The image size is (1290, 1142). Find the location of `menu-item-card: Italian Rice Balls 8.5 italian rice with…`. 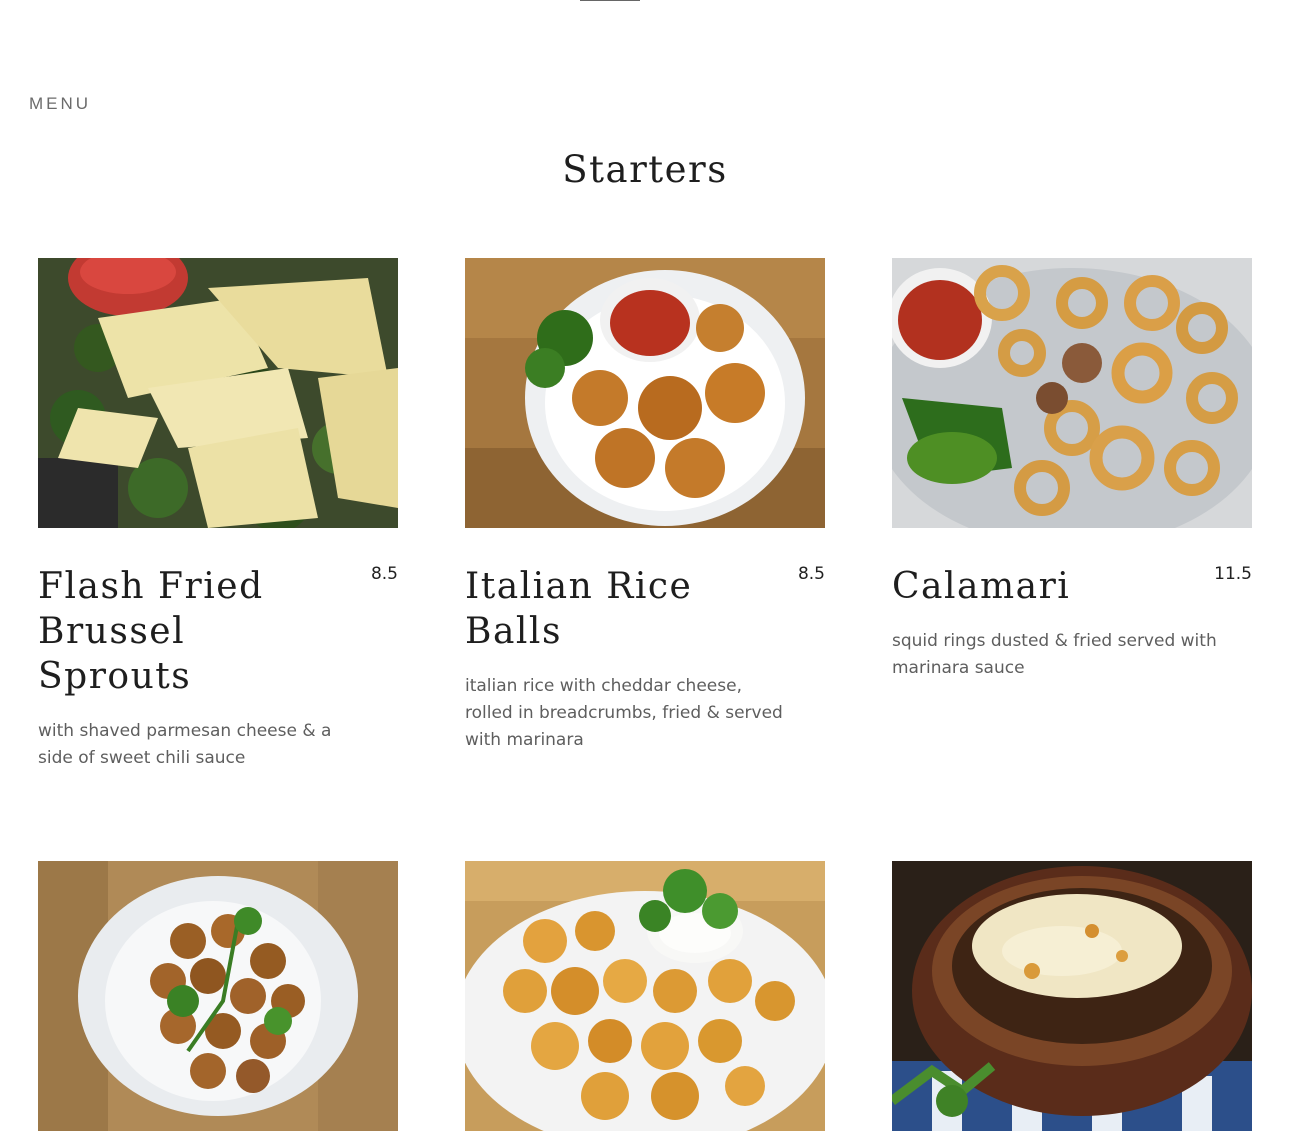

menu-item-card: Italian Rice Balls 8.5 italian rice with… is located at coordinates (645, 506).